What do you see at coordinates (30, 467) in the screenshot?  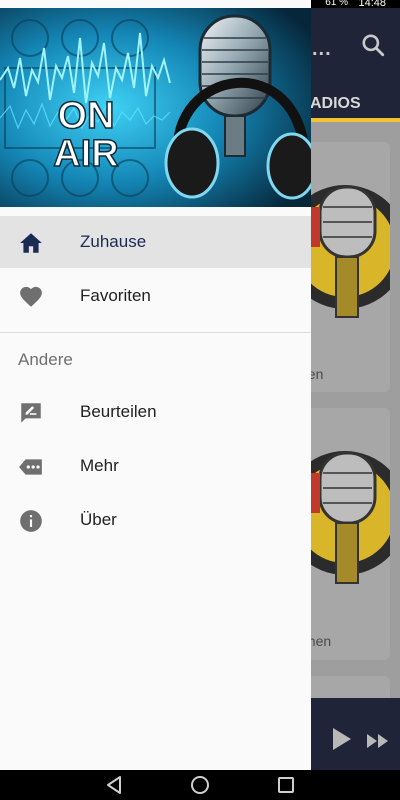 I see `more-tag-icon` at bounding box center [30, 467].